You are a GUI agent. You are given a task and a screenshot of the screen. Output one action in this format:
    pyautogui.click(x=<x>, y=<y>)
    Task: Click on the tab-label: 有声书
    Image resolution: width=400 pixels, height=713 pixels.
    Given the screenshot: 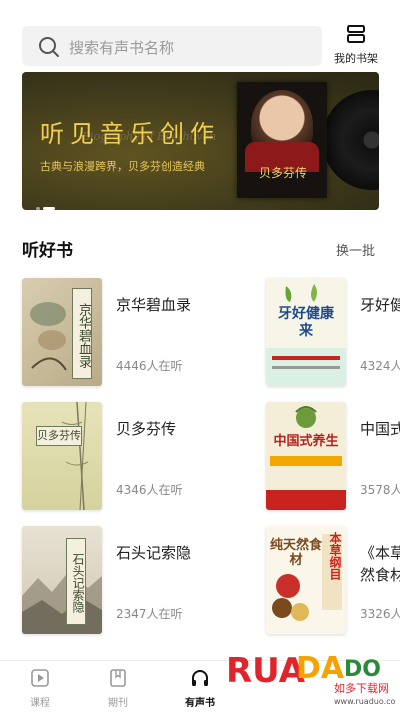 What is the action you would take?
    pyautogui.click(x=200, y=703)
    